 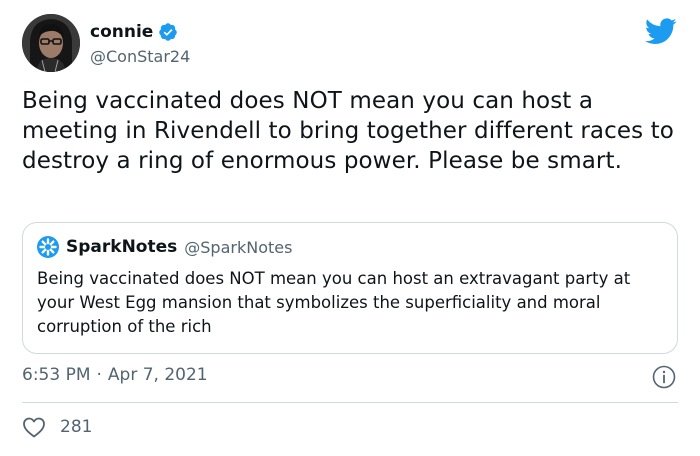 I want to click on heart-icon, so click(x=34, y=427).